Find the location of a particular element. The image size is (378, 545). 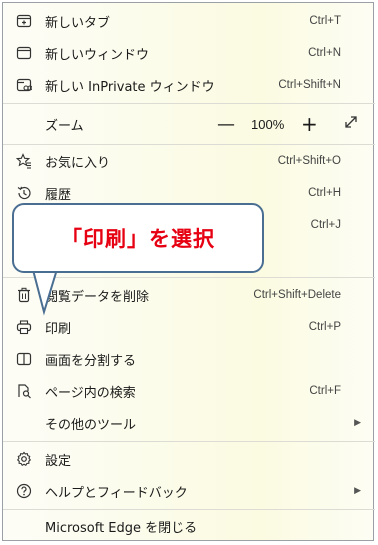

menu-item-label: 新しいタブ is located at coordinates (78, 23).